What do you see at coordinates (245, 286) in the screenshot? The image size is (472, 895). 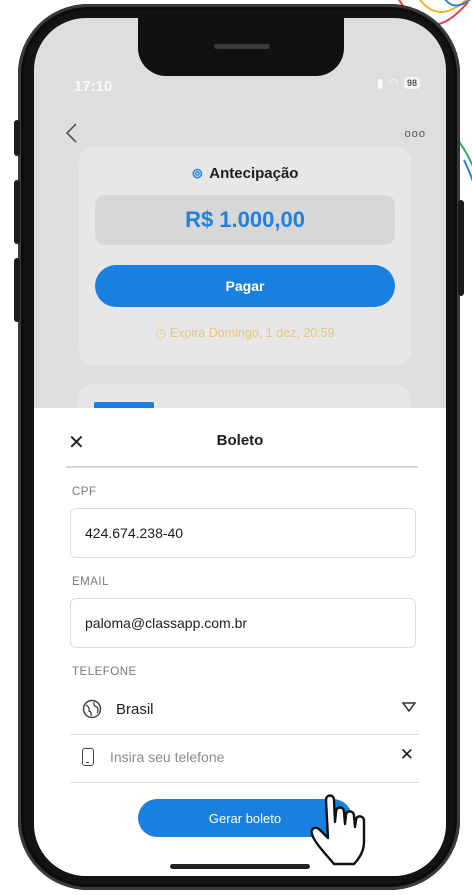 I see `pay-button: Pagar` at bounding box center [245, 286].